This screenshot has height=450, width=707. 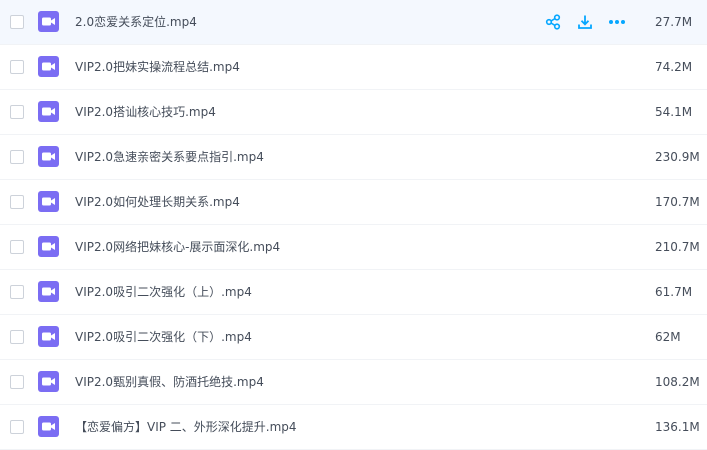 What do you see at coordinates (186, 427) in the screenshot?
I see `file-name: 【恋爱偏方】VIP 二、外形深化提升.mp4` at bounding box center [186, 427].